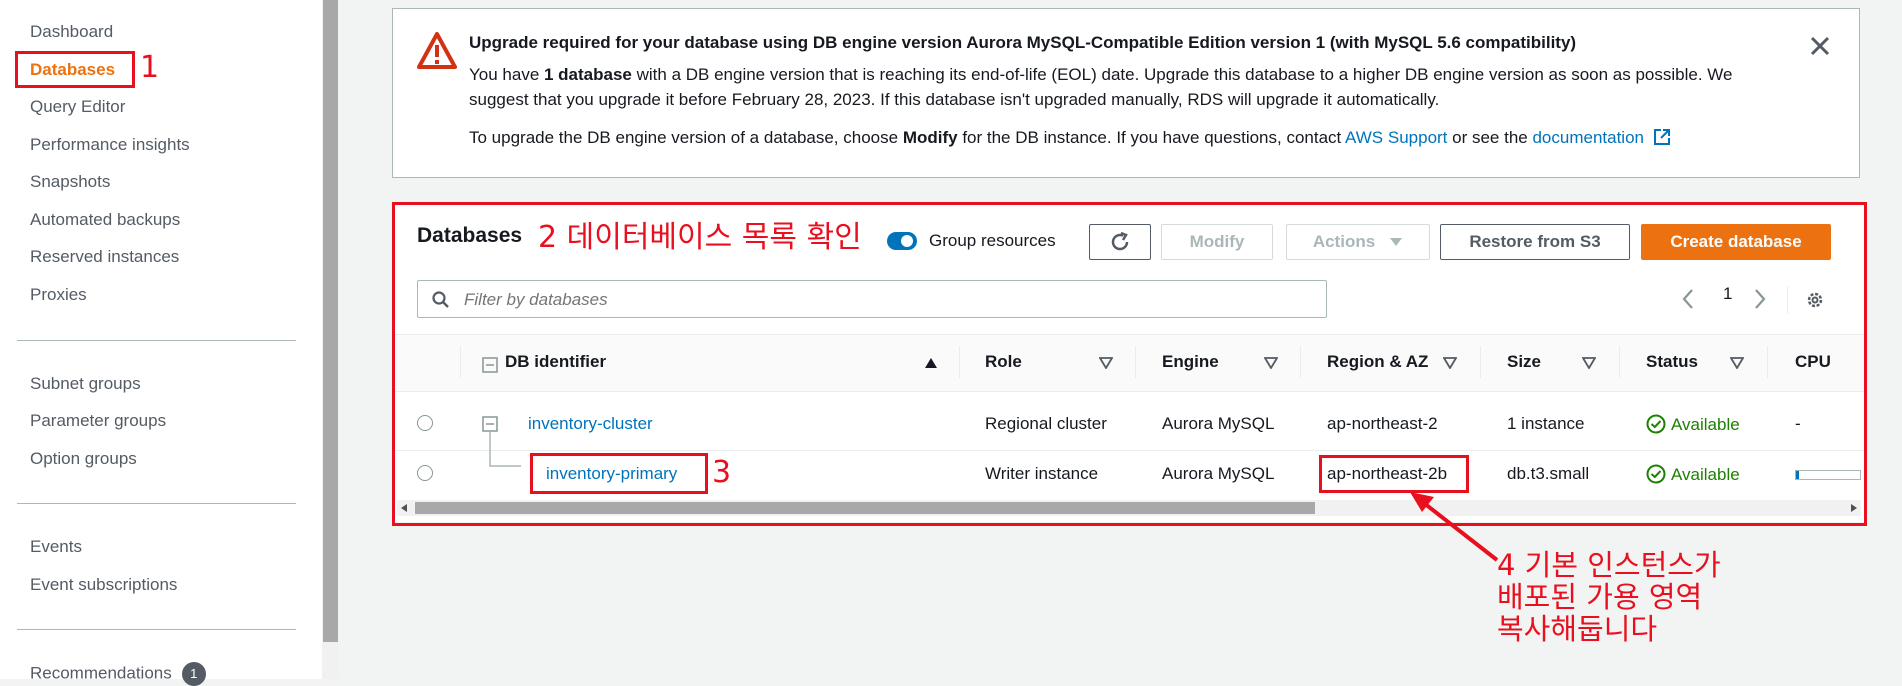 This screenshot has width=1902, height=686. I want to click on sidebar-item-reserved-instances: Reserved instances, so click(104, 257).